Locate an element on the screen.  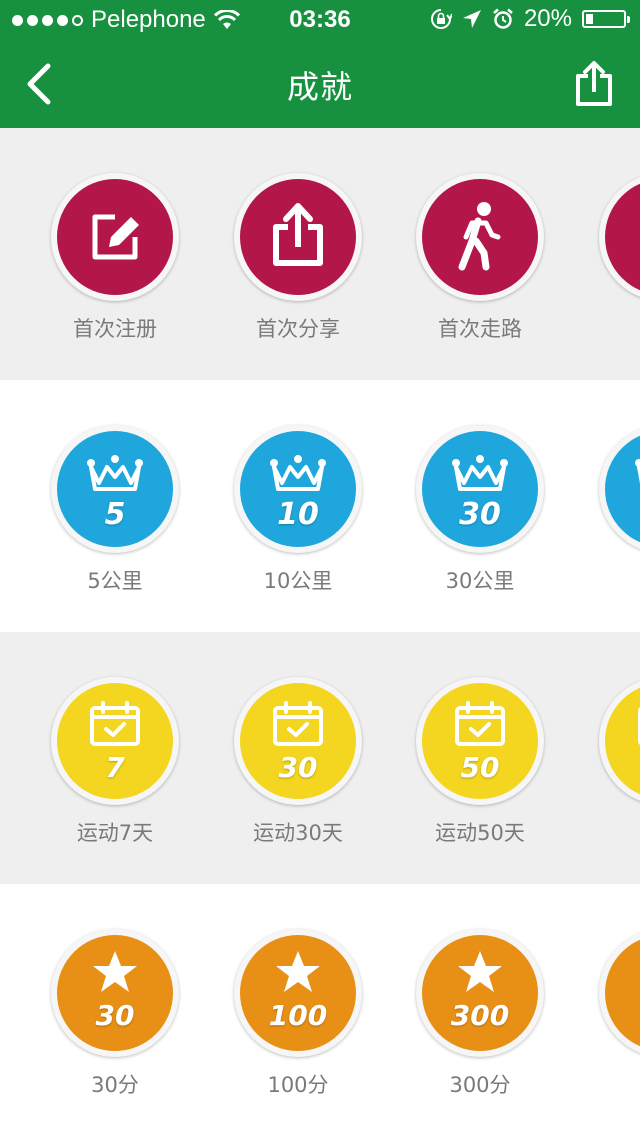
badge-number: 100 is located at coordinates (298, 1015).